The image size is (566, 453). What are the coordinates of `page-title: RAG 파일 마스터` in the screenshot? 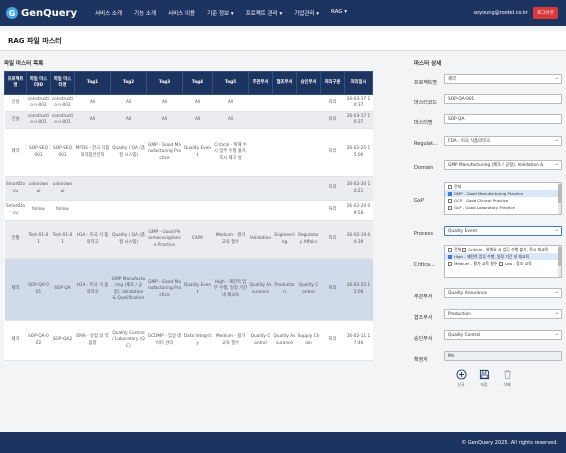 It's located at (35, 40).